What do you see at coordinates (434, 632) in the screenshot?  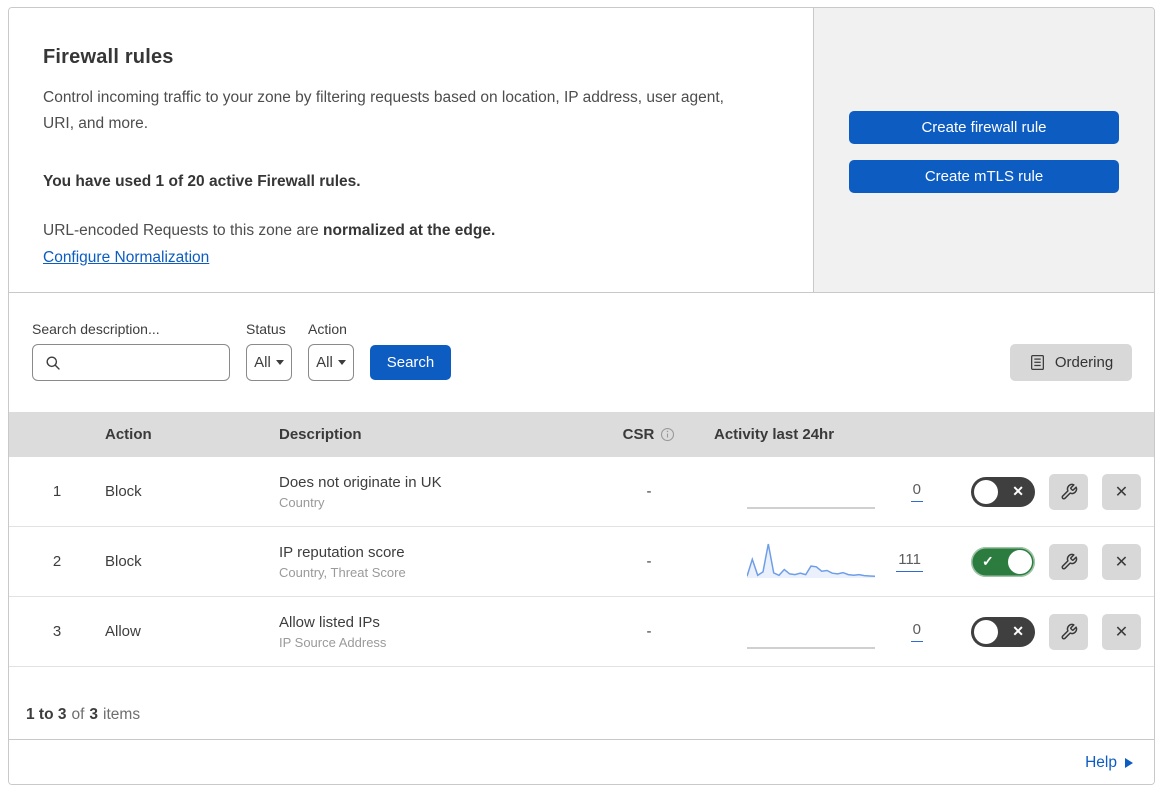 I see `rule-description-cell: Allow listed IPs IP Source Address` at bounding box center [434, 632].